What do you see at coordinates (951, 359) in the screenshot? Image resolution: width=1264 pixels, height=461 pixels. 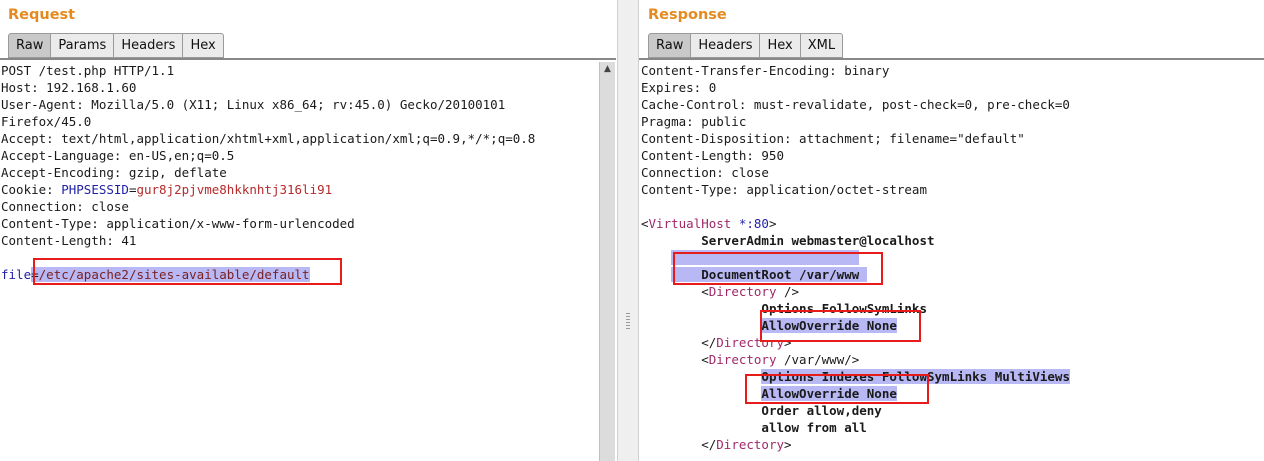 I see `directory-www-open: <Directory /var/www/>` at bounding box center [951, 359].